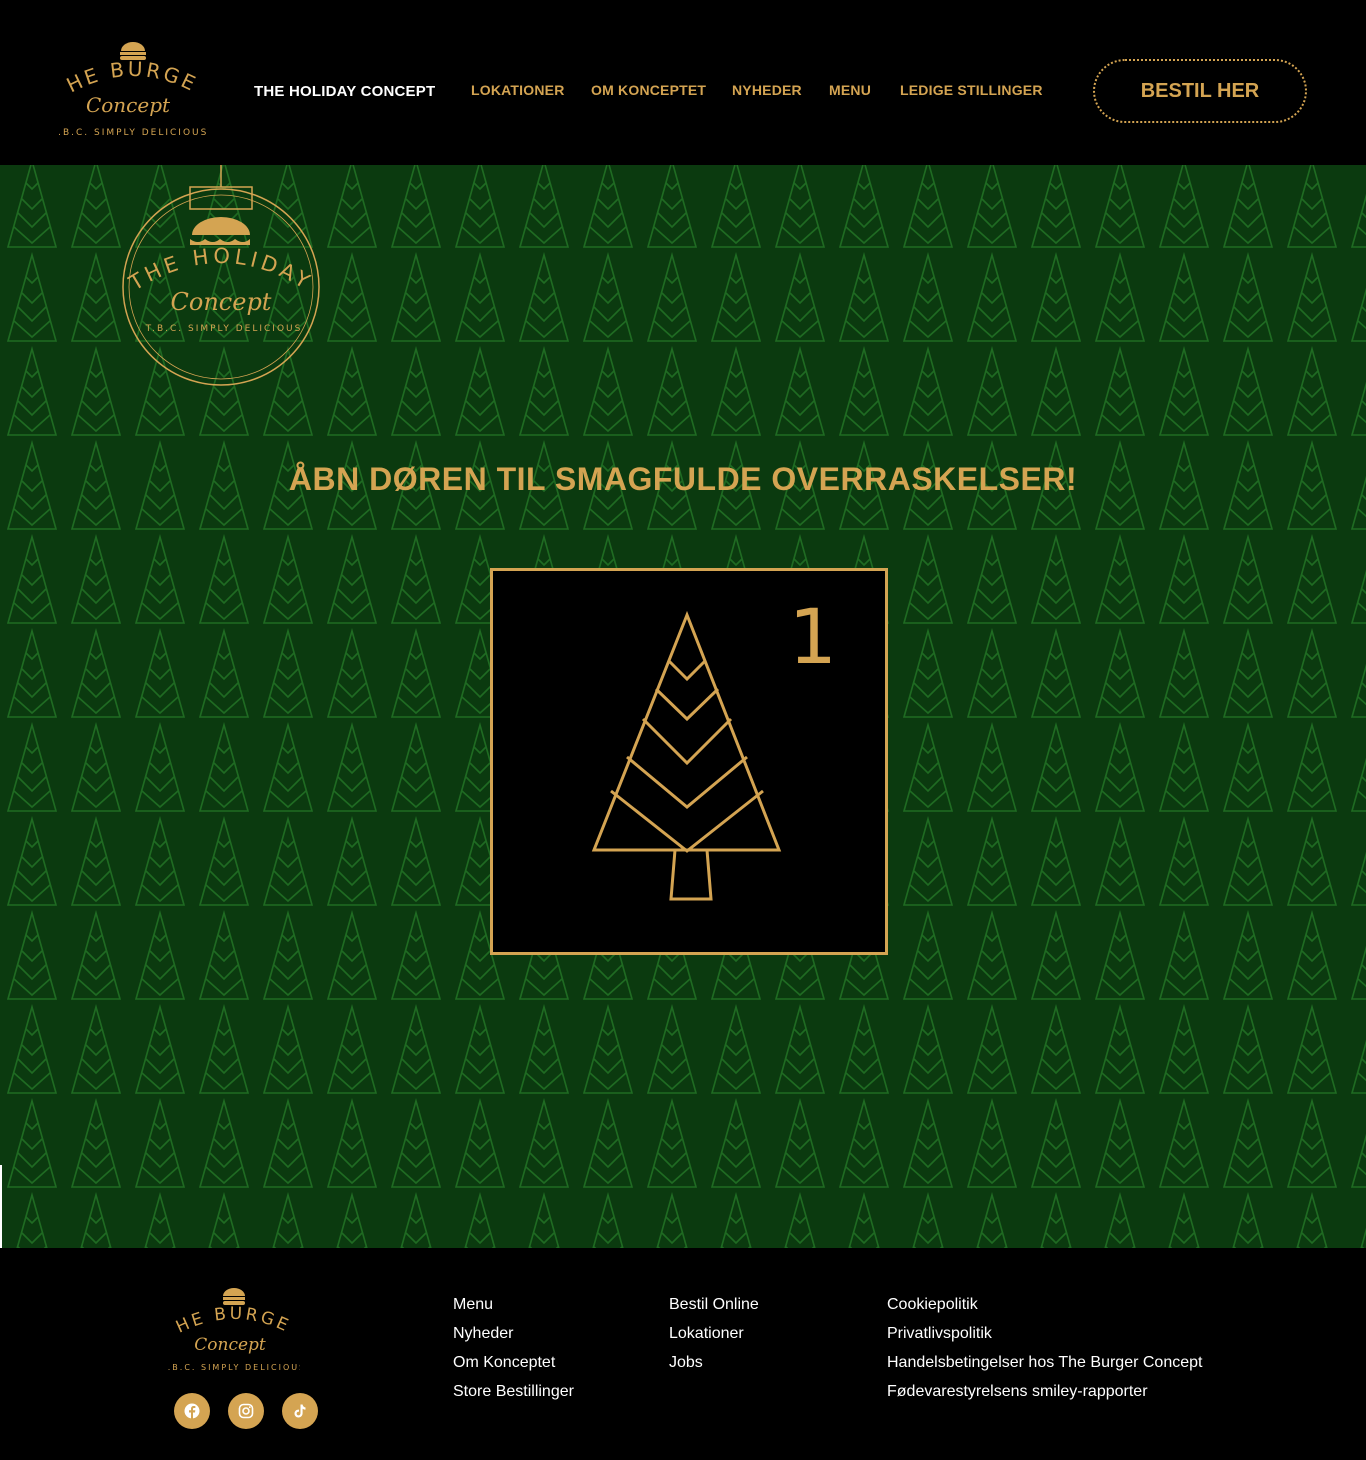  Describe the element at coordinates (1044, 1391) in the screenshot. I see `footer-link-smiley-rapporter: Fødevarestyrelsens smiley-rapporter` at that location.